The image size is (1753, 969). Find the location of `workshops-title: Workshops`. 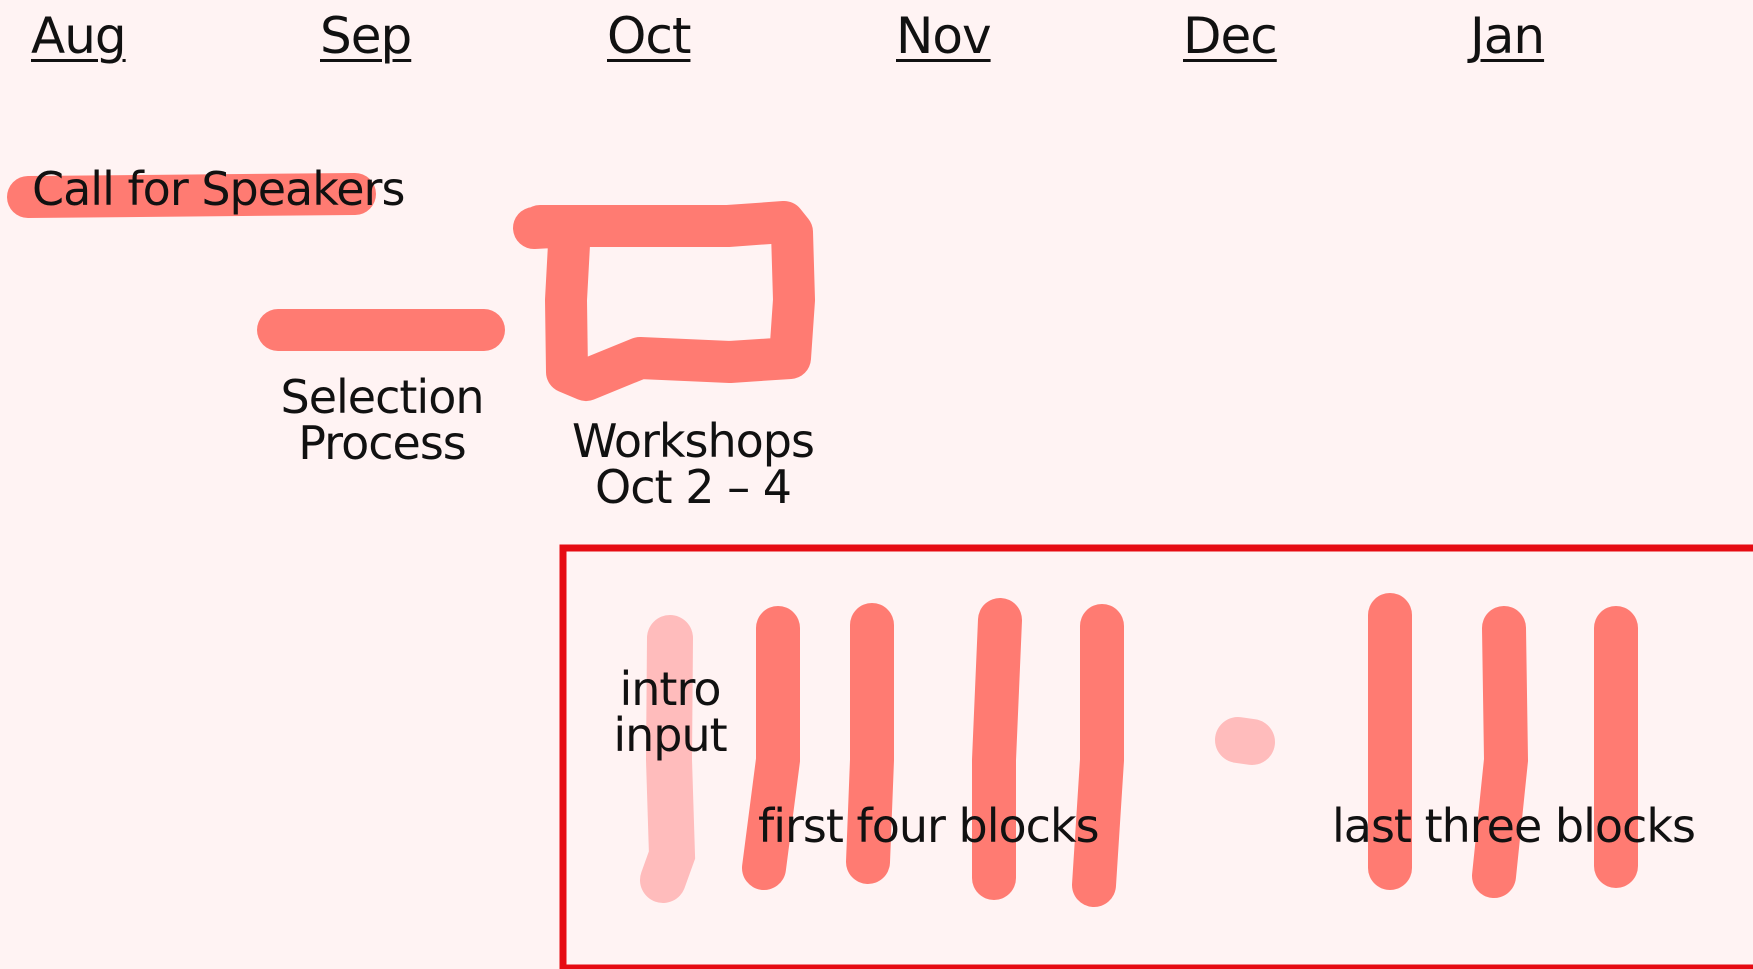

workshops-title: Workshops is located at coordinates (693, 441).